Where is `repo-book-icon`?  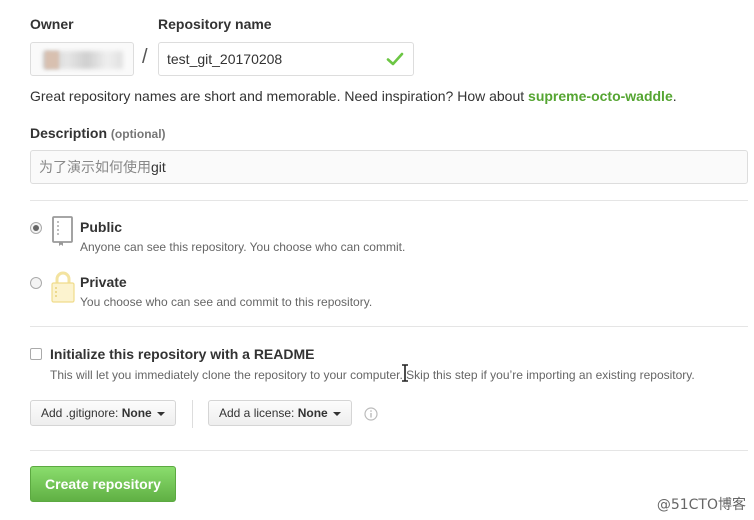 repo-book-icon is located at coordinates (62, 231).